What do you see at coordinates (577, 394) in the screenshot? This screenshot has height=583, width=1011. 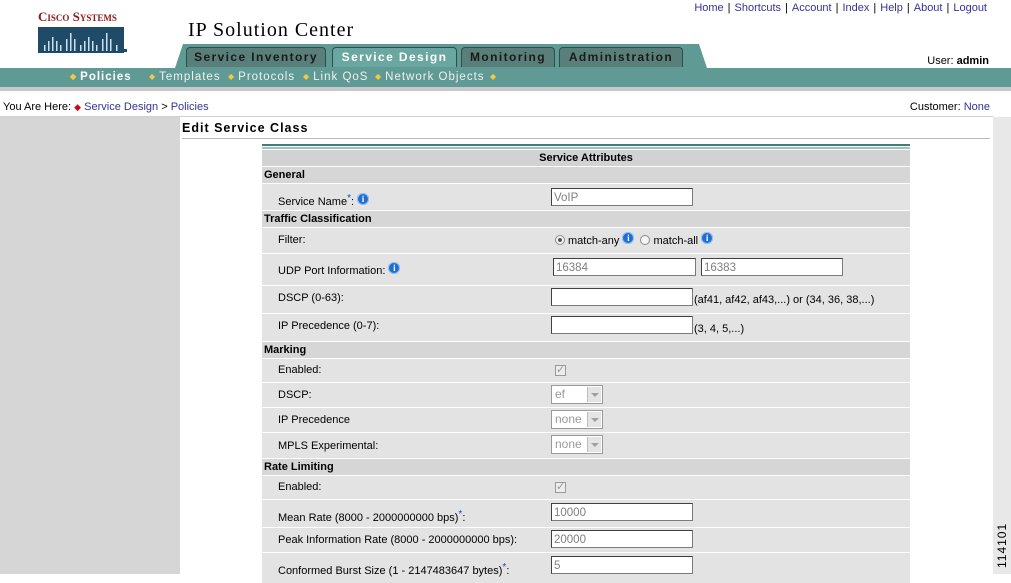 I see `marking-dscp-select: ef` at bounding box center [577, 394].